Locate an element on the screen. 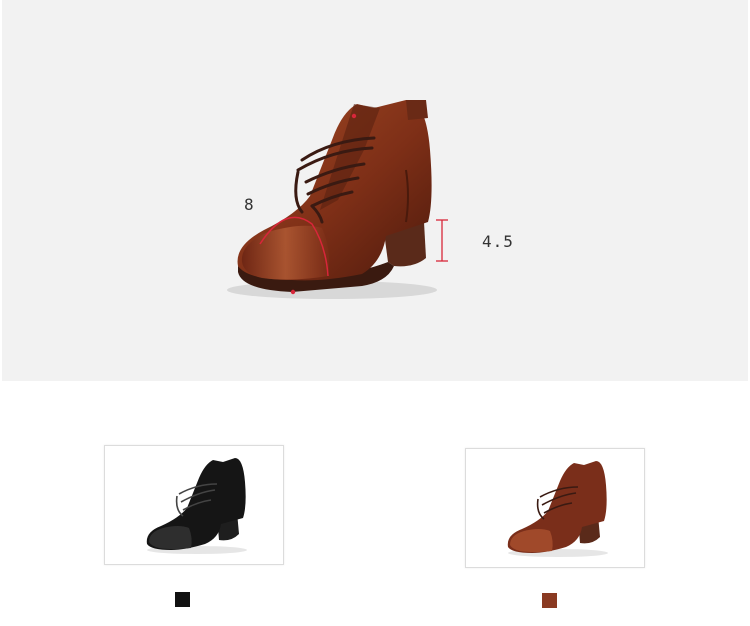 The width and height of the screenshot is (750, 626). swatch-fill-brown is located at coordinates (549, 600).